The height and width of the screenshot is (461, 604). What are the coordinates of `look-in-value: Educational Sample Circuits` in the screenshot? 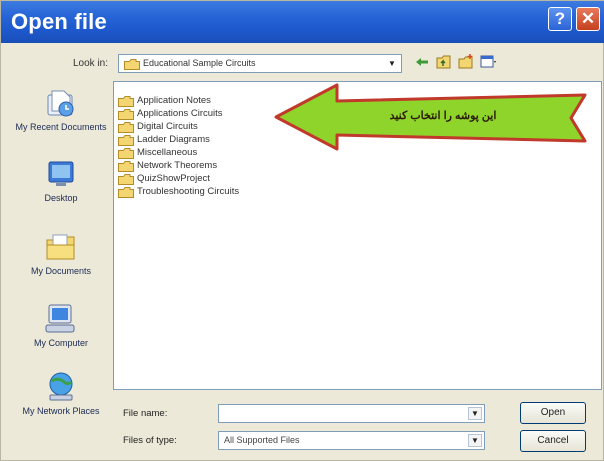 It's located at (199, 63).